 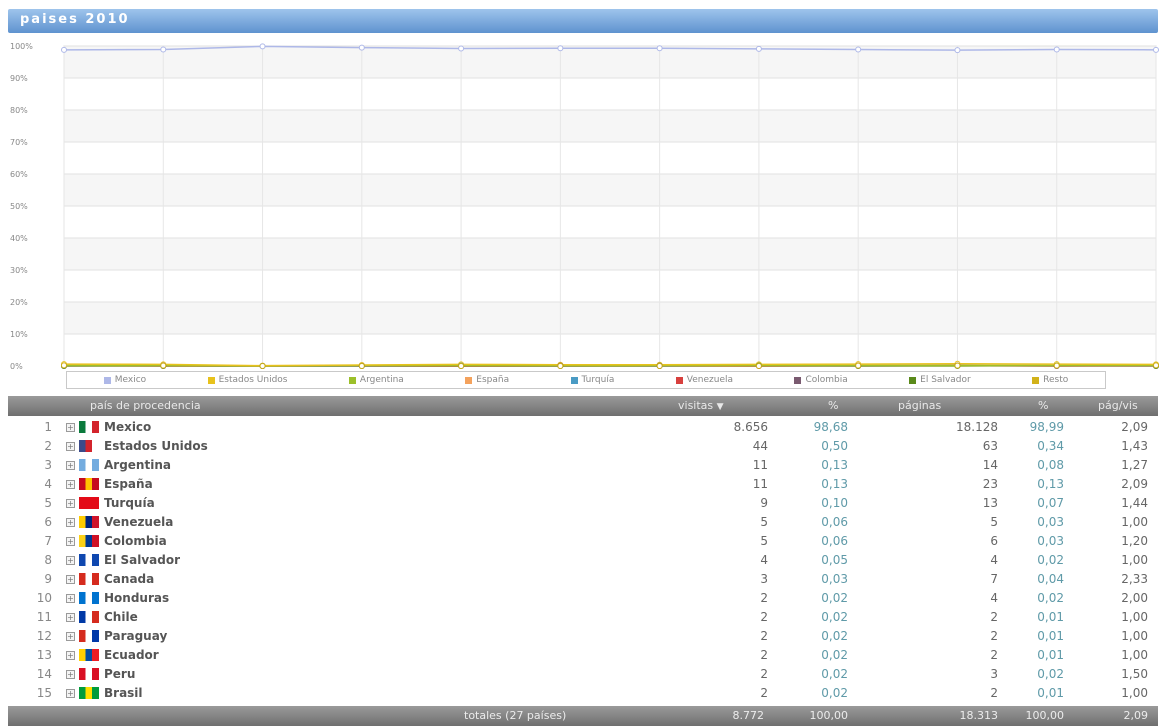 I want to click on y-tick-label: 60%, so click(x=19, y=174).